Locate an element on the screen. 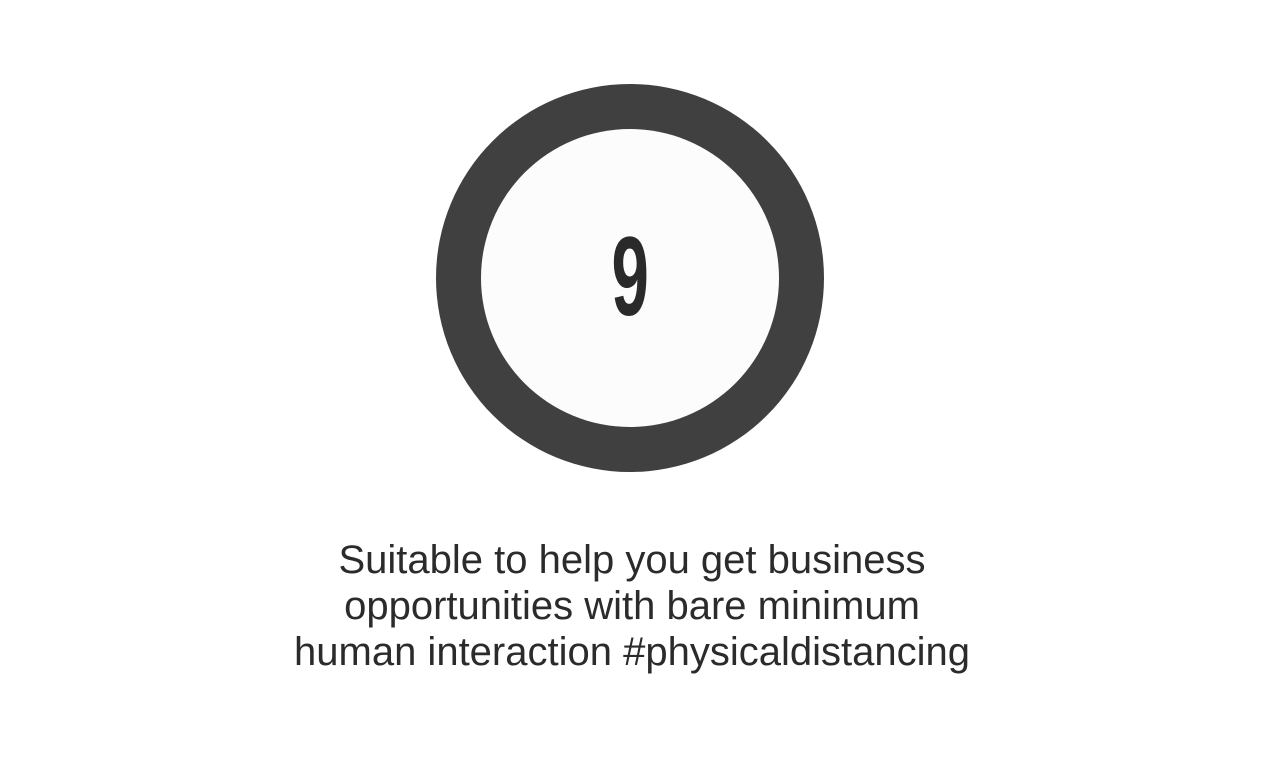 Image resolution: width=1264 pixels, height=760 pixels. caption-line: opportunities with bare minimum is located at coordinates (632, 606).